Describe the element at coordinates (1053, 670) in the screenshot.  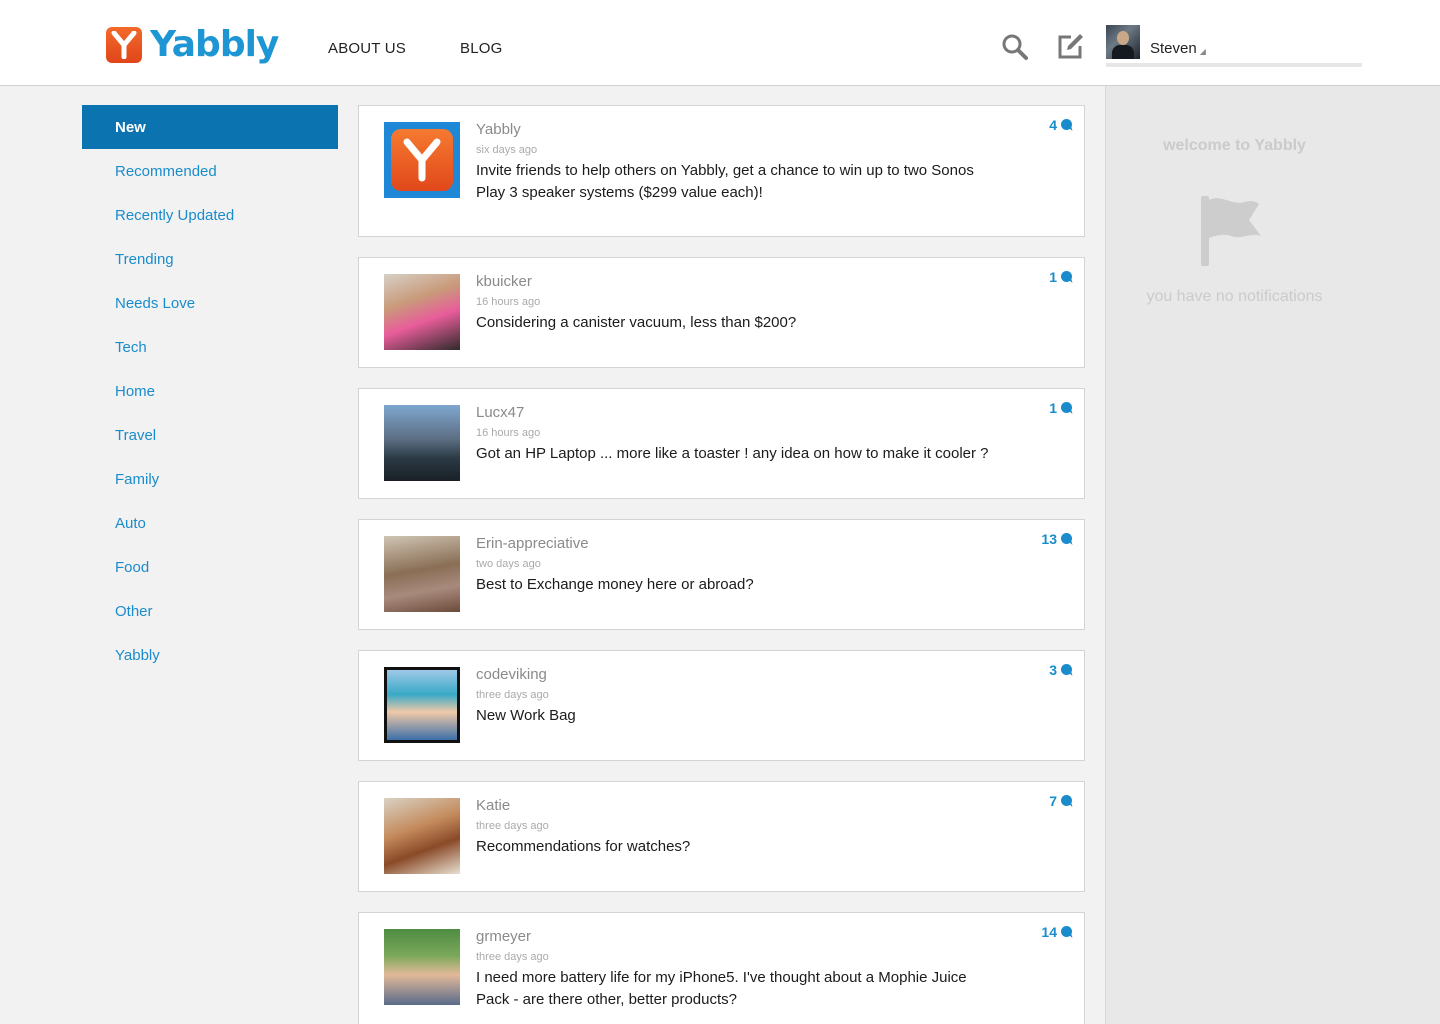
I see `comment-count-number: 3` at that location.